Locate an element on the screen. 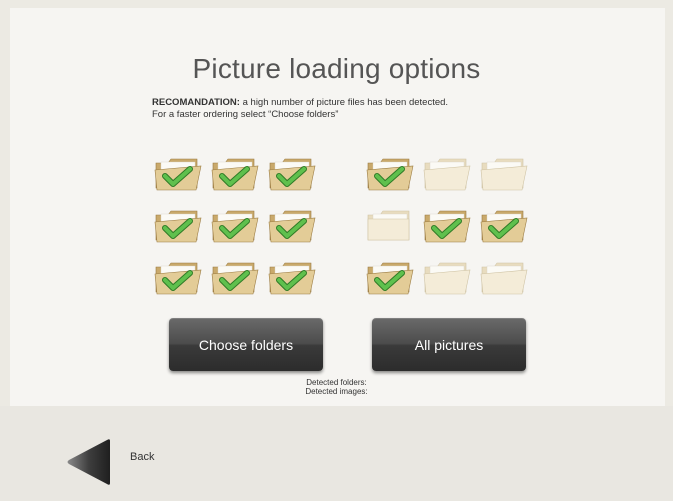 The width and height of the screenshot is (673, 501). recommendation-label: RECOMANDATION: is located at coordinates (196, 102).